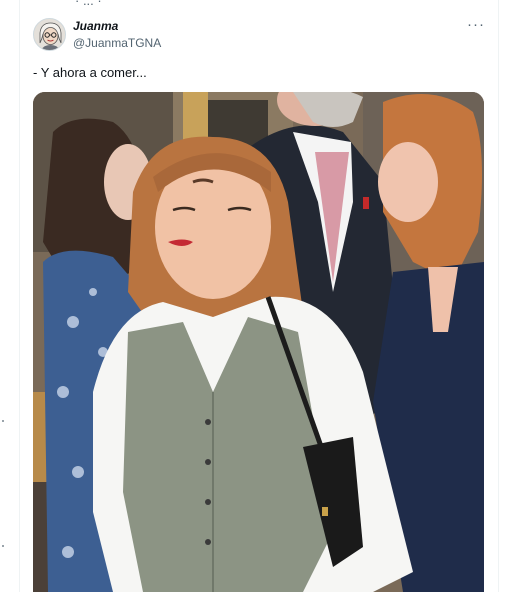 The width and height of the screenshot is (512, 592). I want to click on more-options-icon: ···, so click(476, 24).